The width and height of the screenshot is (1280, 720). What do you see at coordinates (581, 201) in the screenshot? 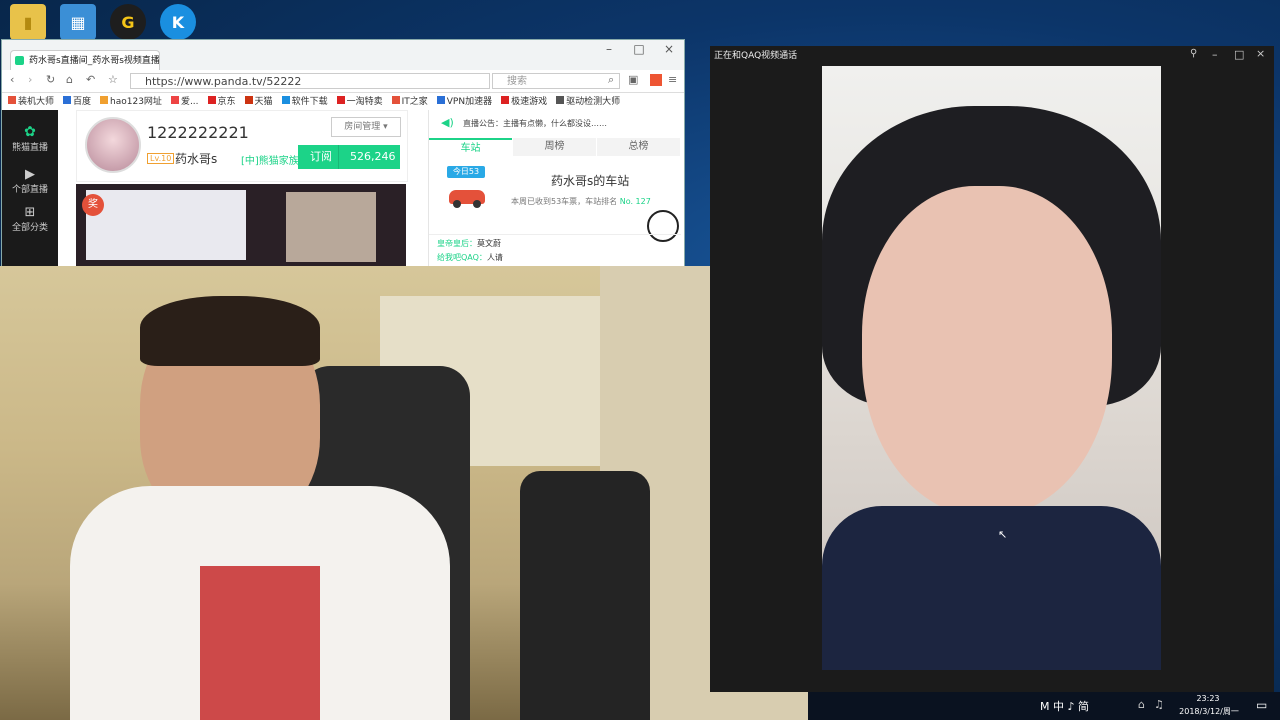
I see `station-stats: 本周已收到53车票，车站排名 No. 127` at bounding box center [581, 201].